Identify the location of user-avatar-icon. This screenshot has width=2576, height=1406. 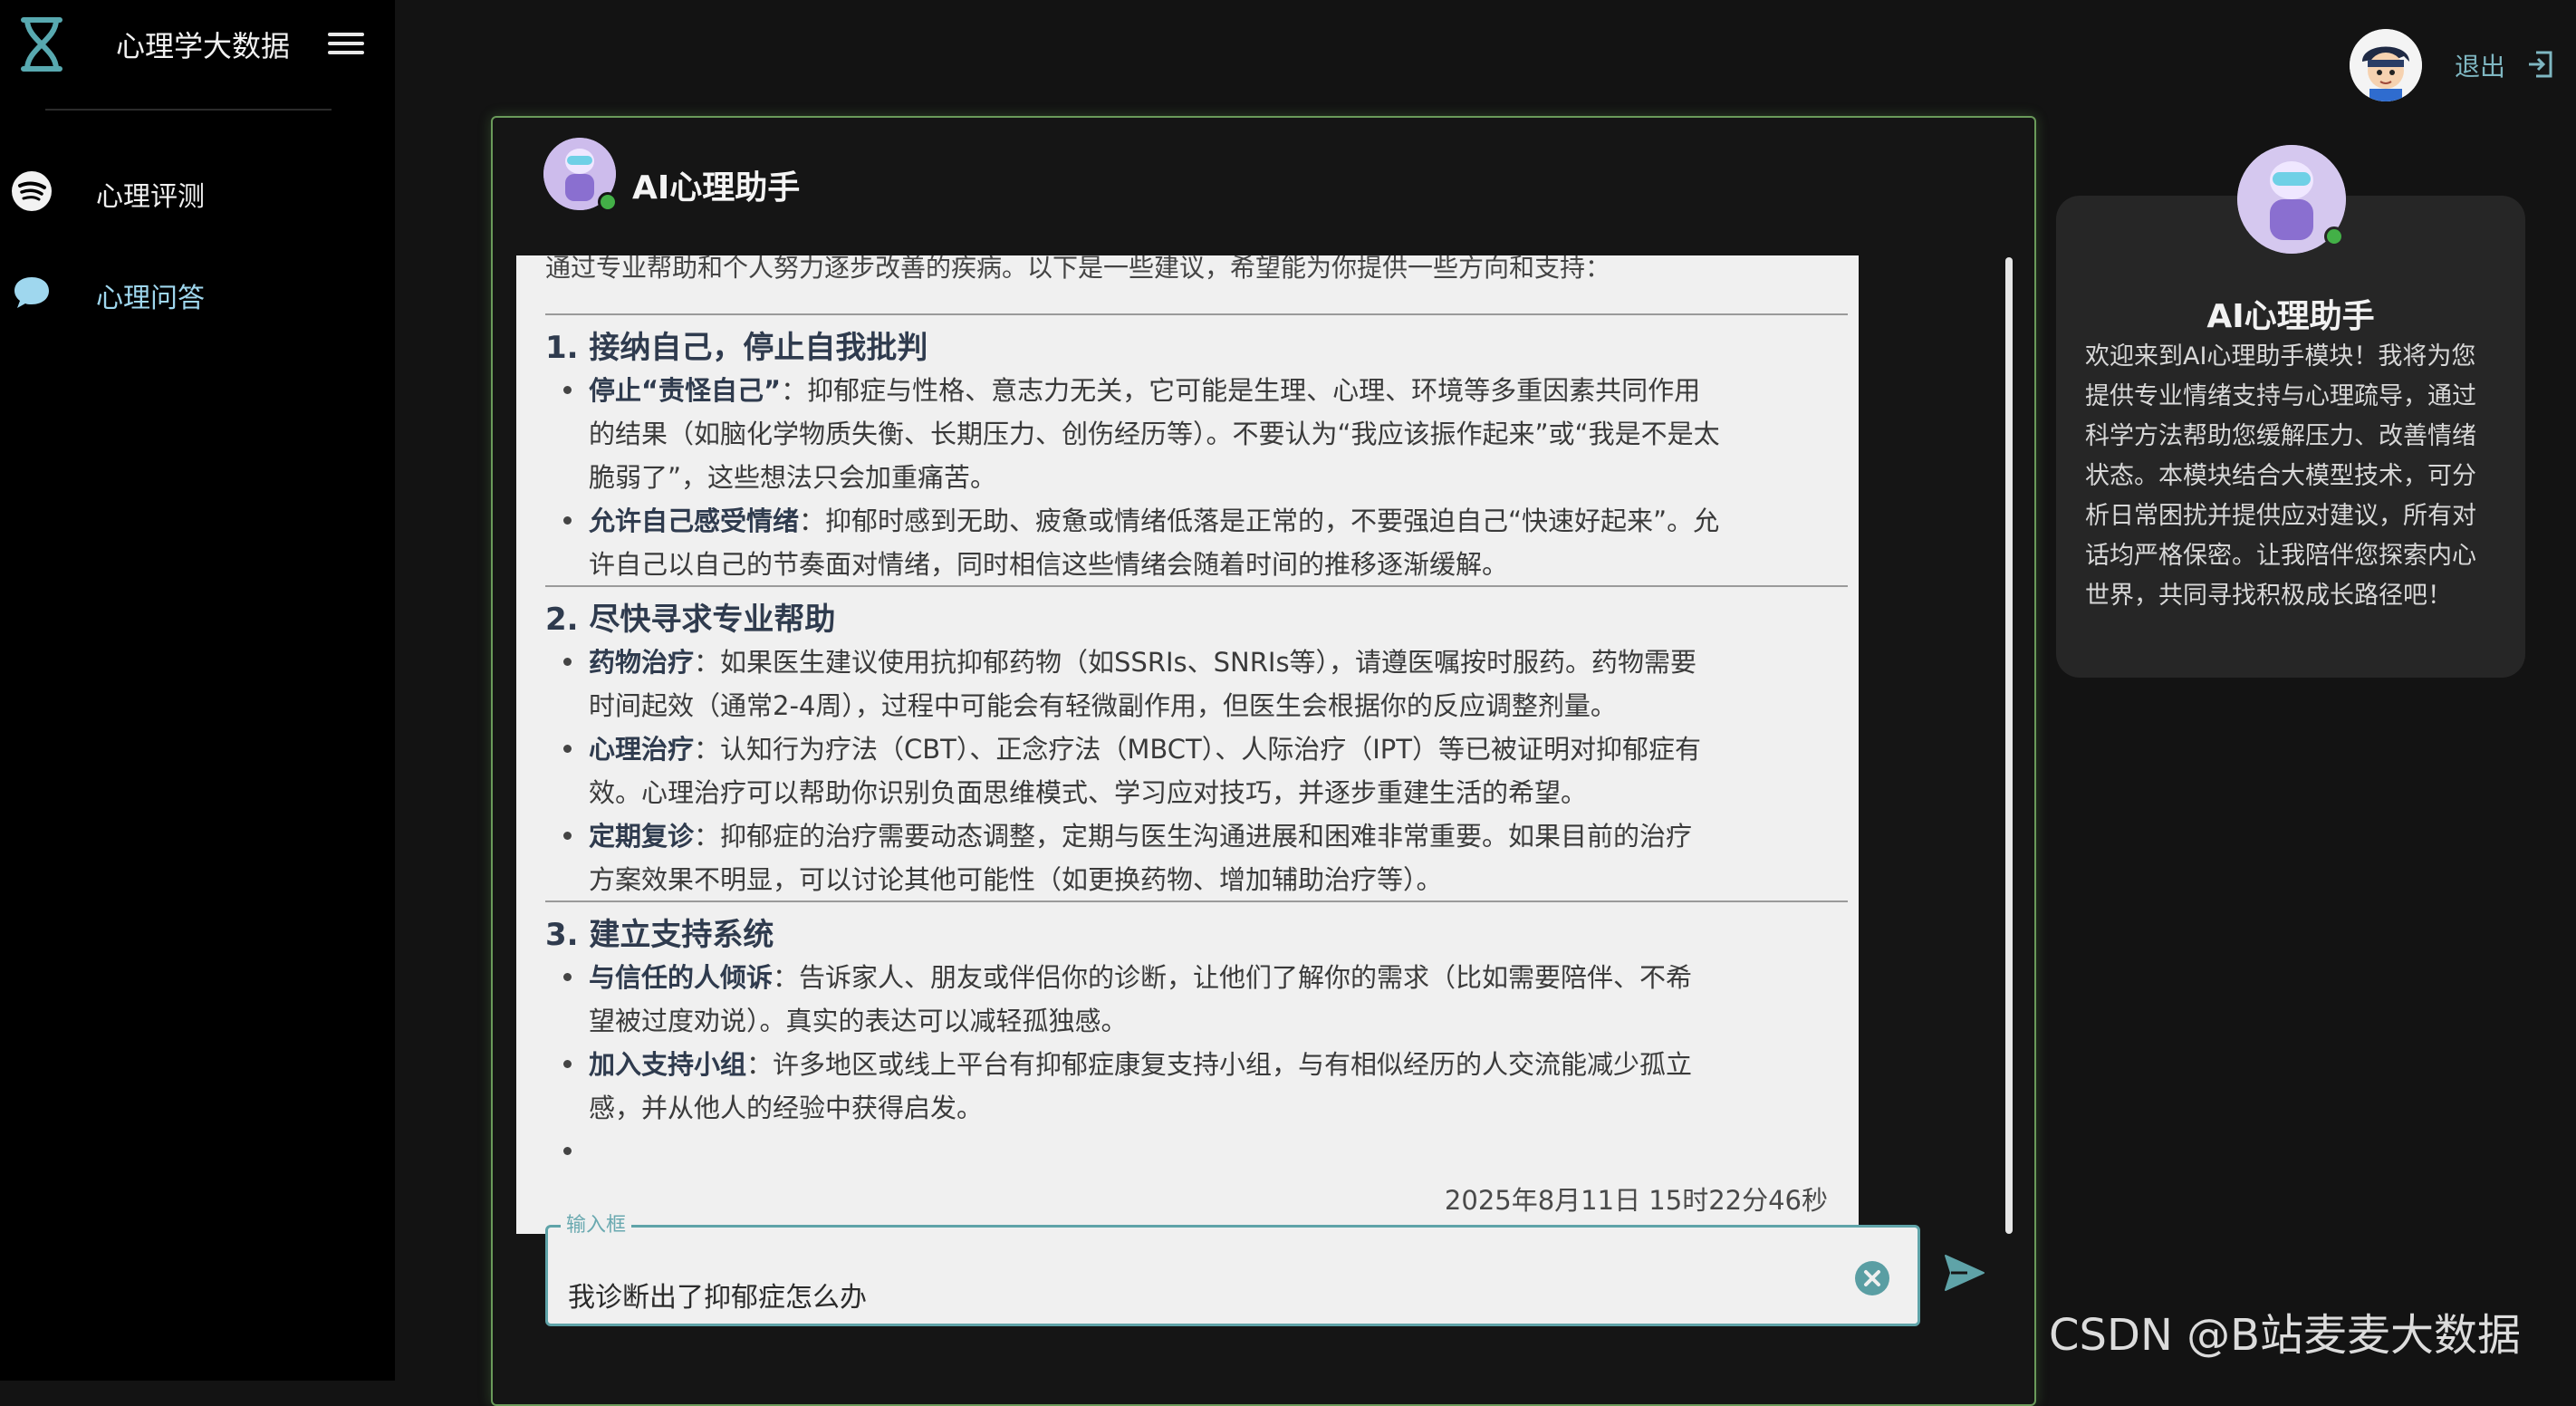
(2386, 65).